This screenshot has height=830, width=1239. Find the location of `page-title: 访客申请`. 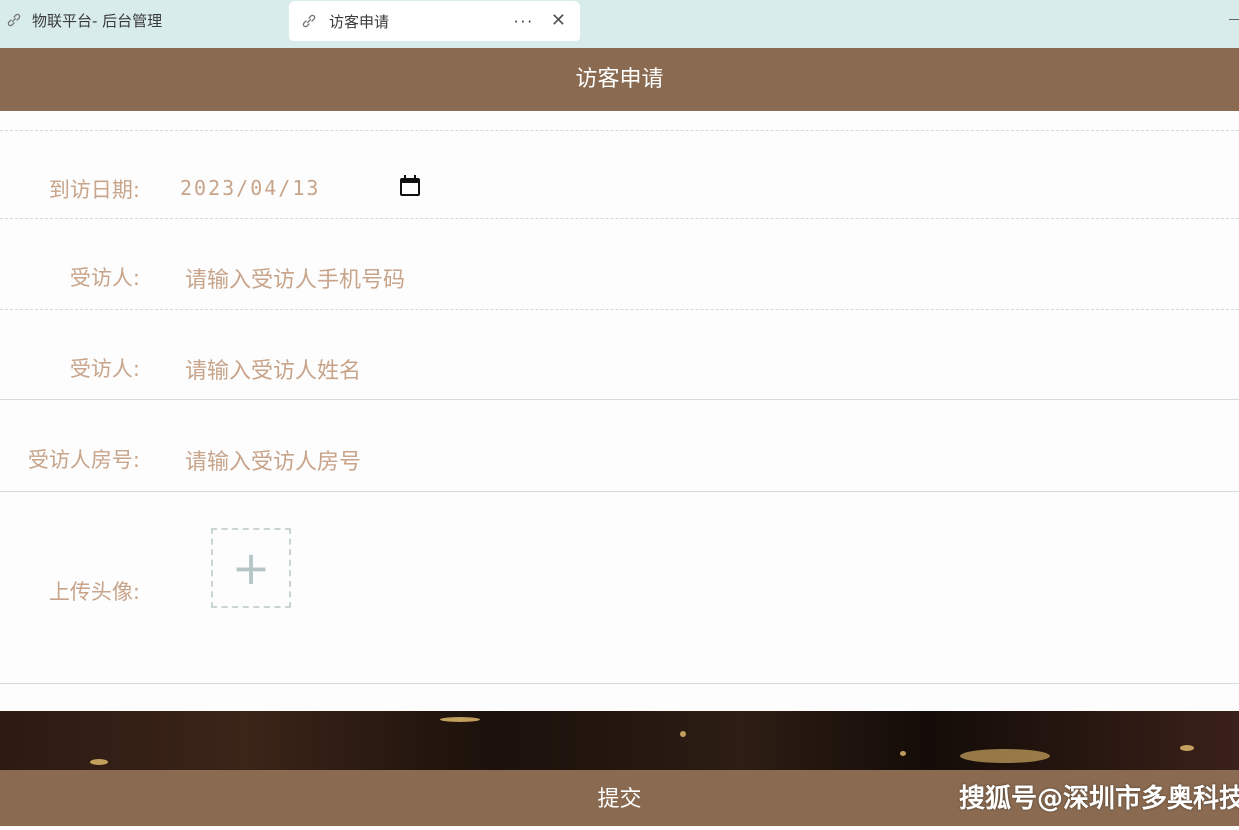

page-title: 访客申请 is located at coordinates (619, 79).